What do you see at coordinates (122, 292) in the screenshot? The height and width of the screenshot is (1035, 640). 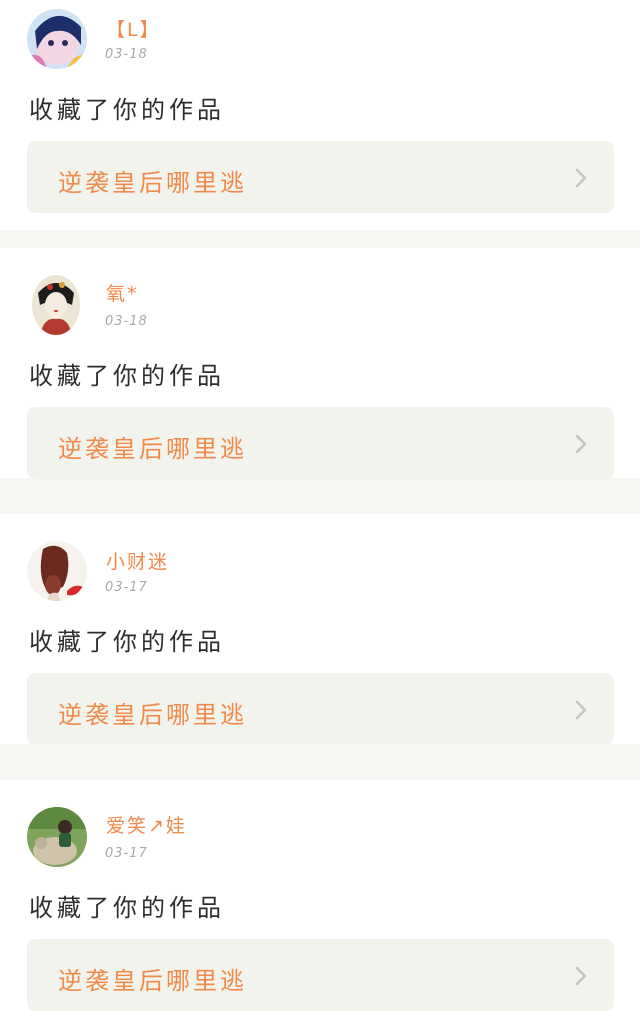 I see `user-name: 氧*` at bounding box center [122, 292].